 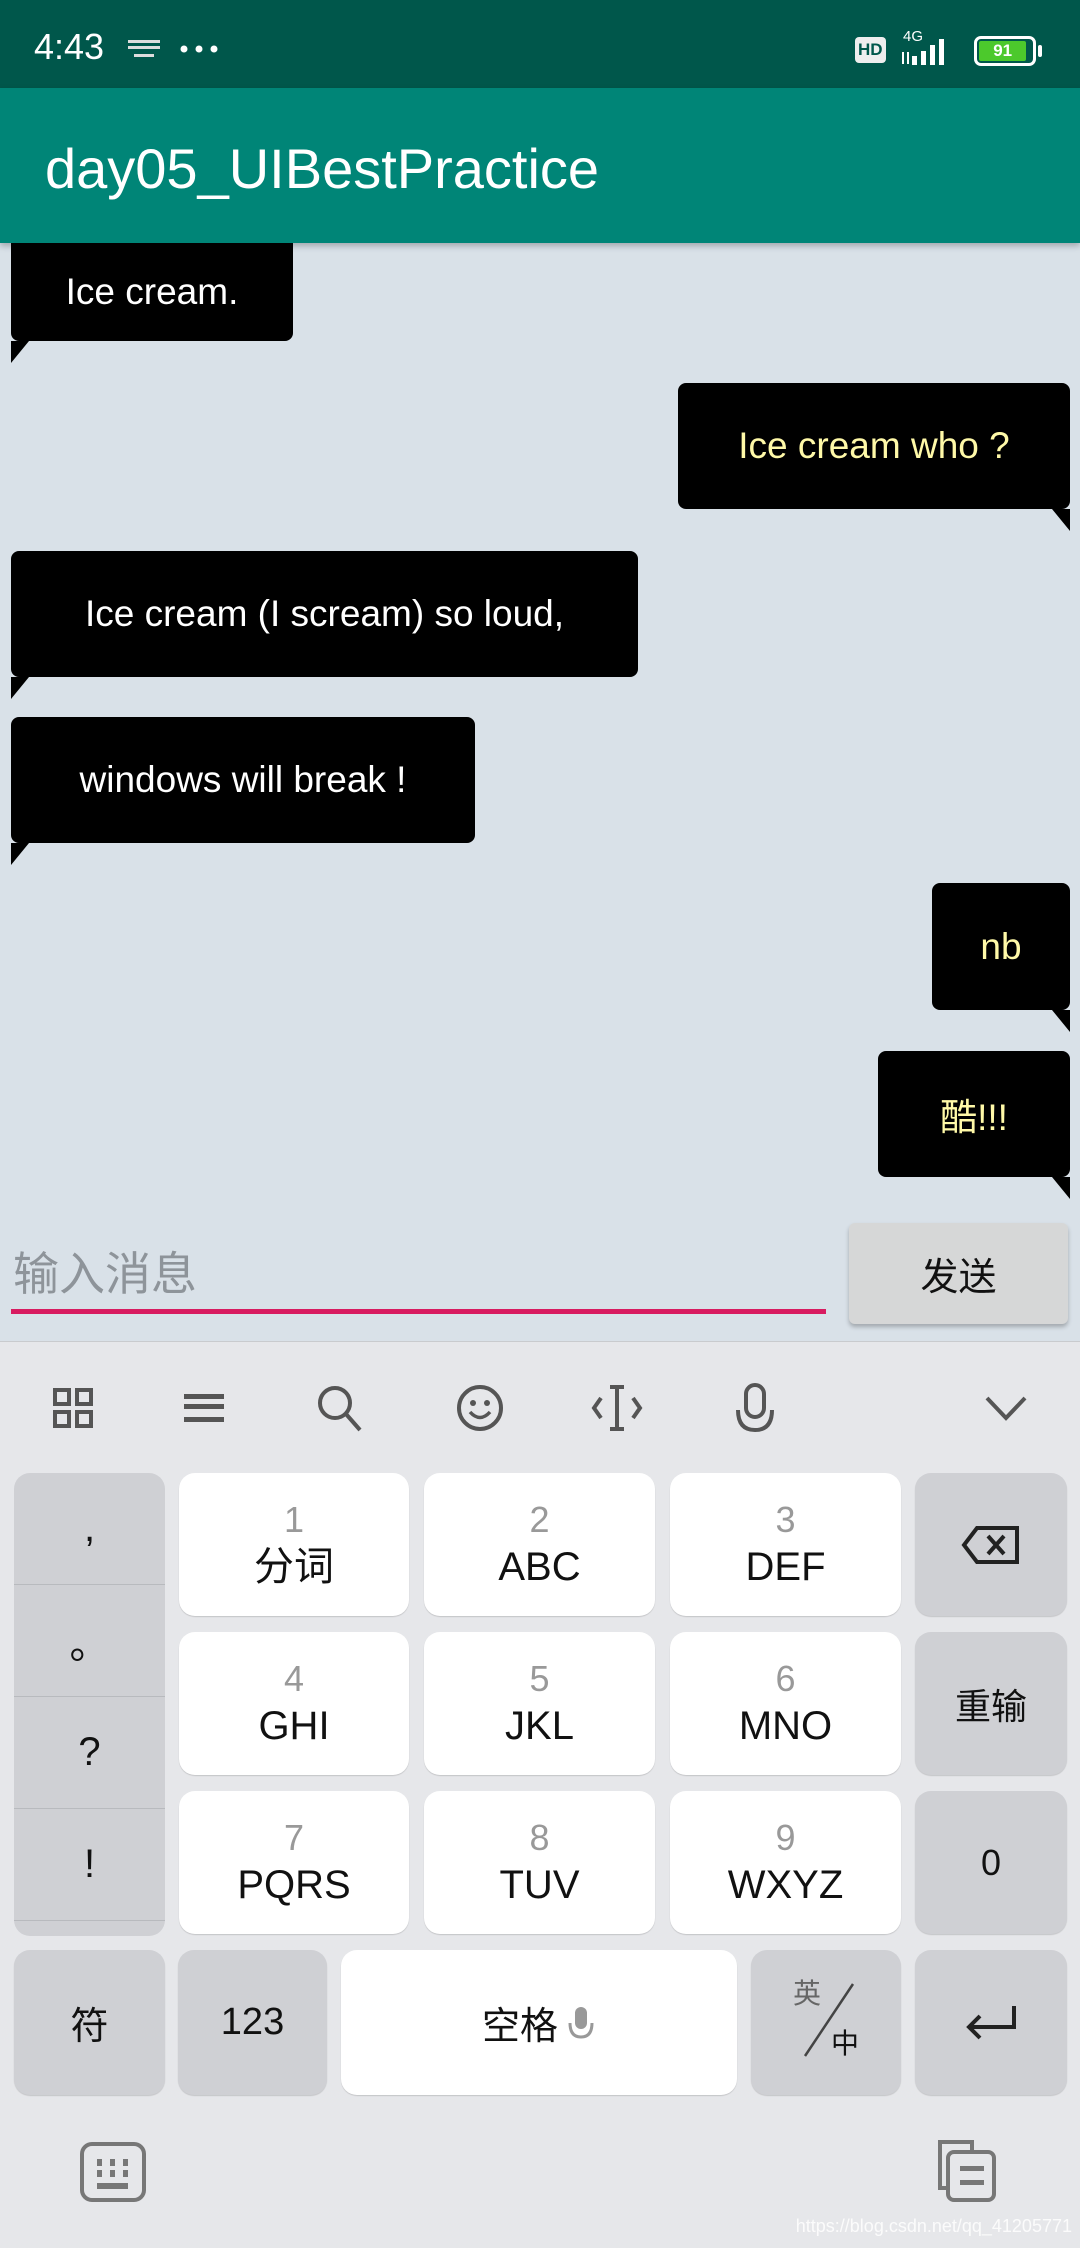 What do you see at coordinates (826, 2022) in the screenshot?
I see `language-switch-key: 英 中` at bounding box center [826, 2022].